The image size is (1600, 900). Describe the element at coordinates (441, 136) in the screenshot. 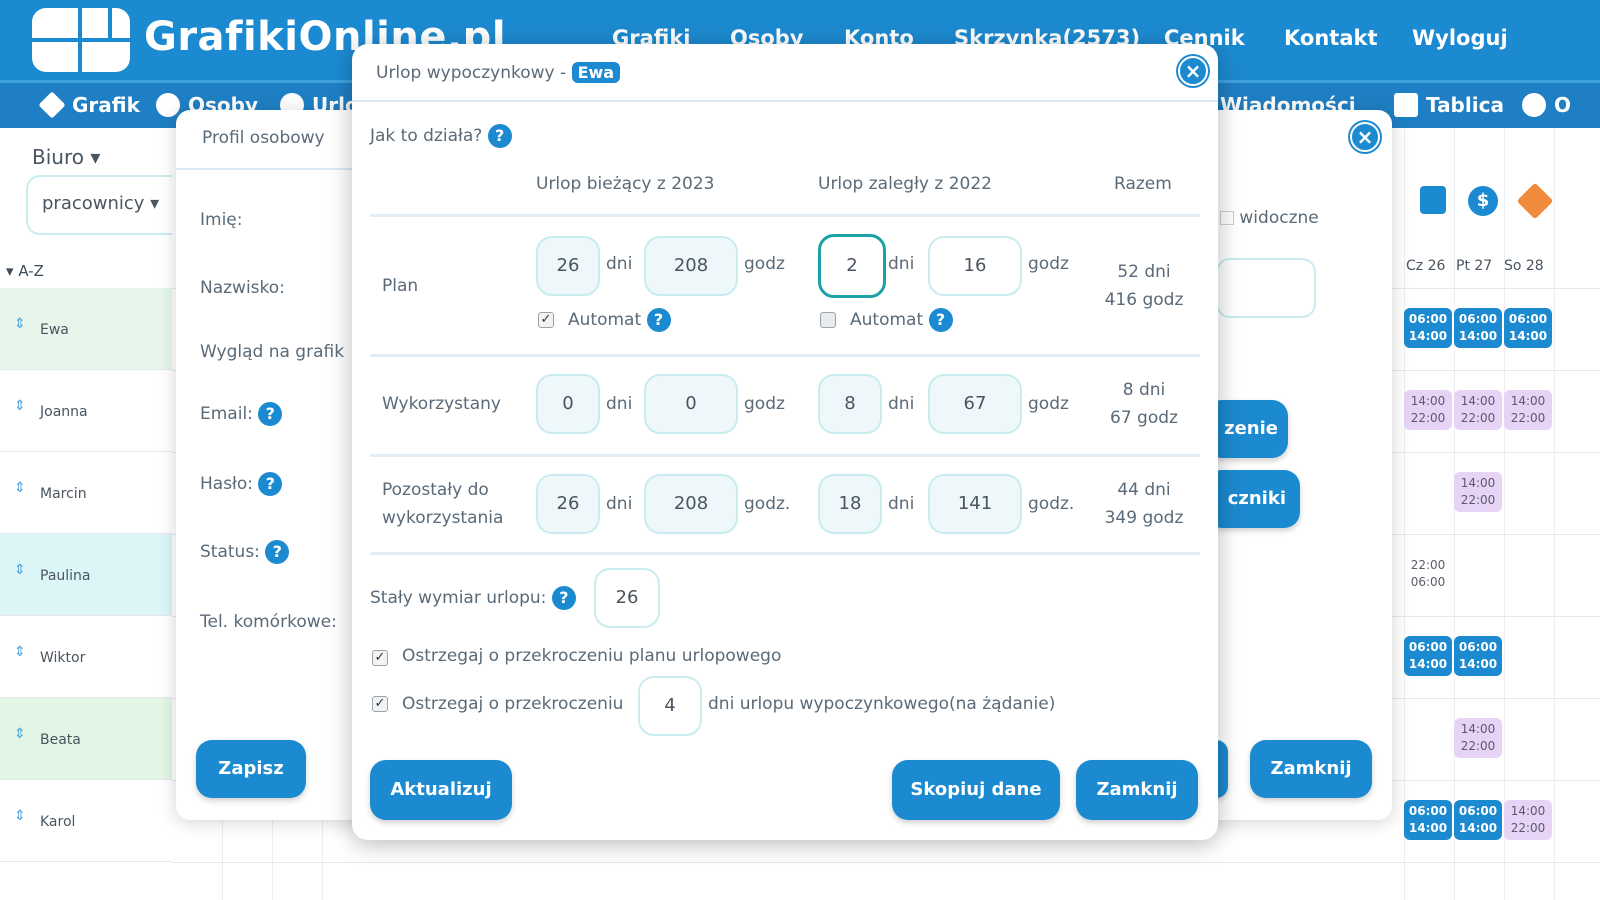

I see `how-it-works: Jak to działa? ?` at that location.